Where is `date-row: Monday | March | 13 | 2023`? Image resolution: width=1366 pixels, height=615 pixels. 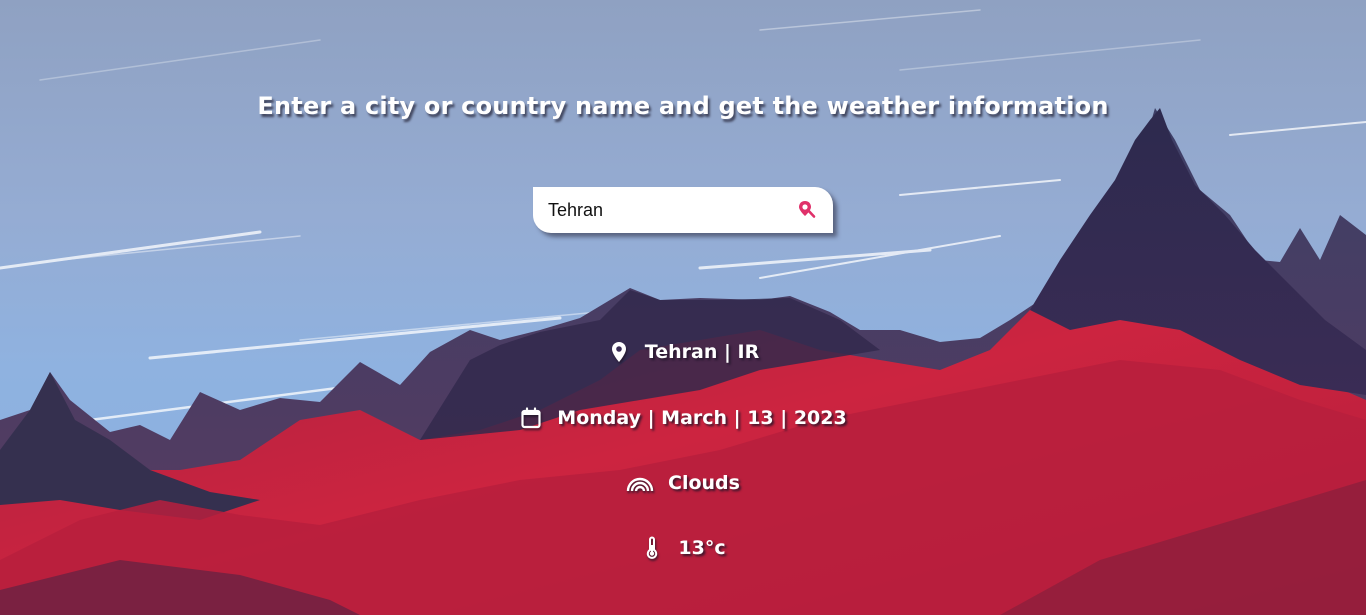
date-row: Monday | March | 13 | 2023 is located at coordinates (683, 418).